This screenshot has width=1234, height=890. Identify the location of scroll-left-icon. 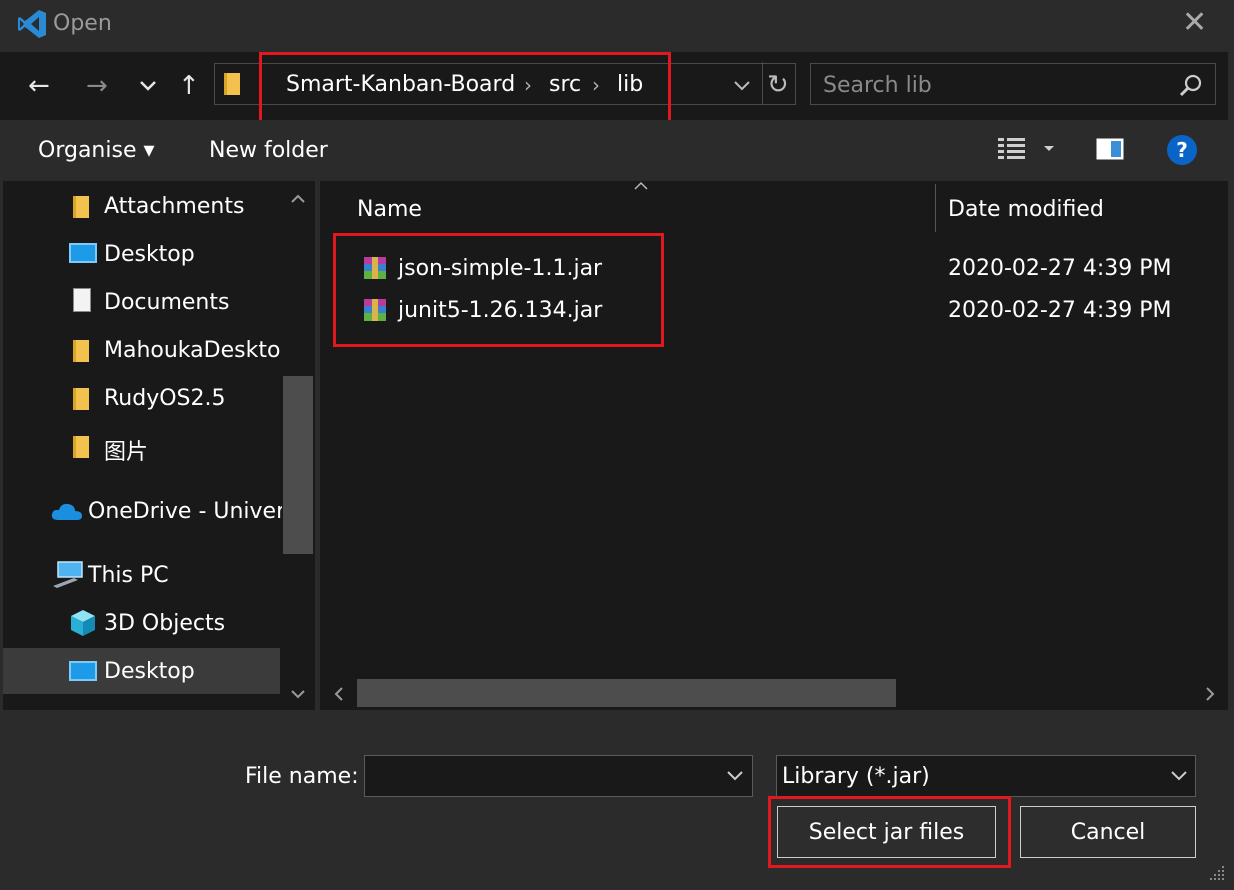
(339, 694).